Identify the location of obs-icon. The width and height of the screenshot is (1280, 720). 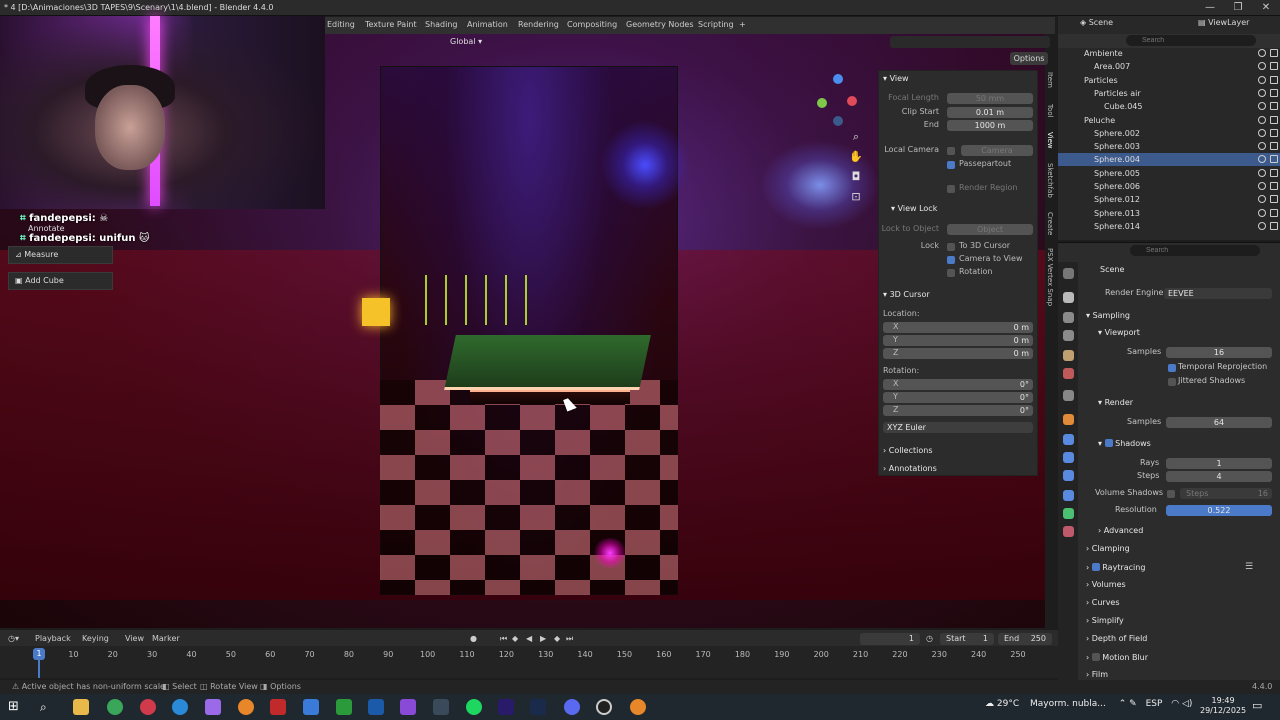
(604, 707).